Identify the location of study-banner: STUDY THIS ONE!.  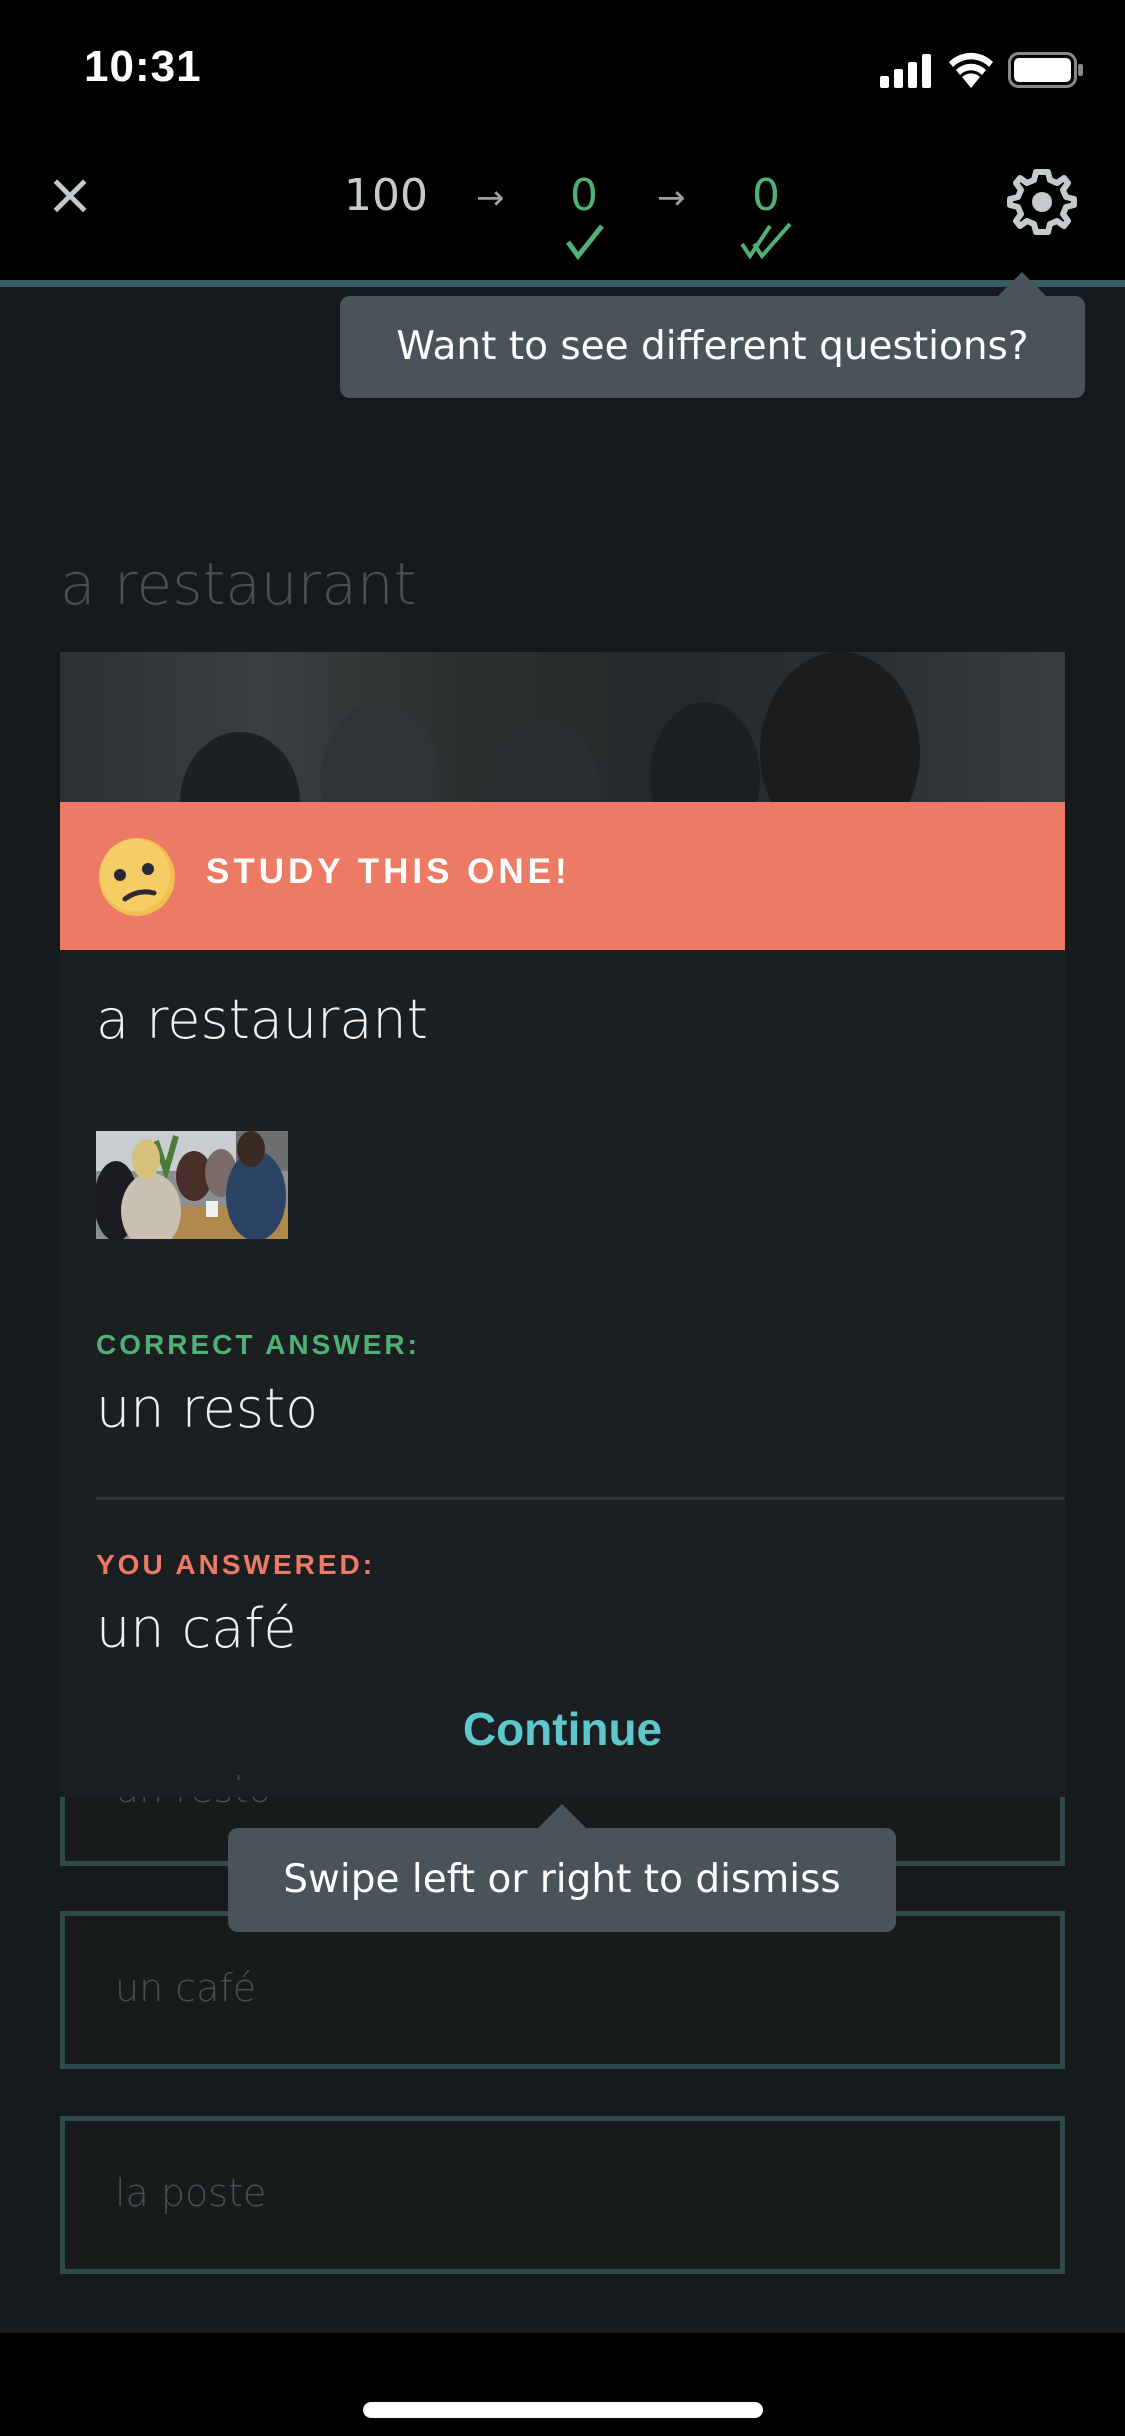
(562, 876).